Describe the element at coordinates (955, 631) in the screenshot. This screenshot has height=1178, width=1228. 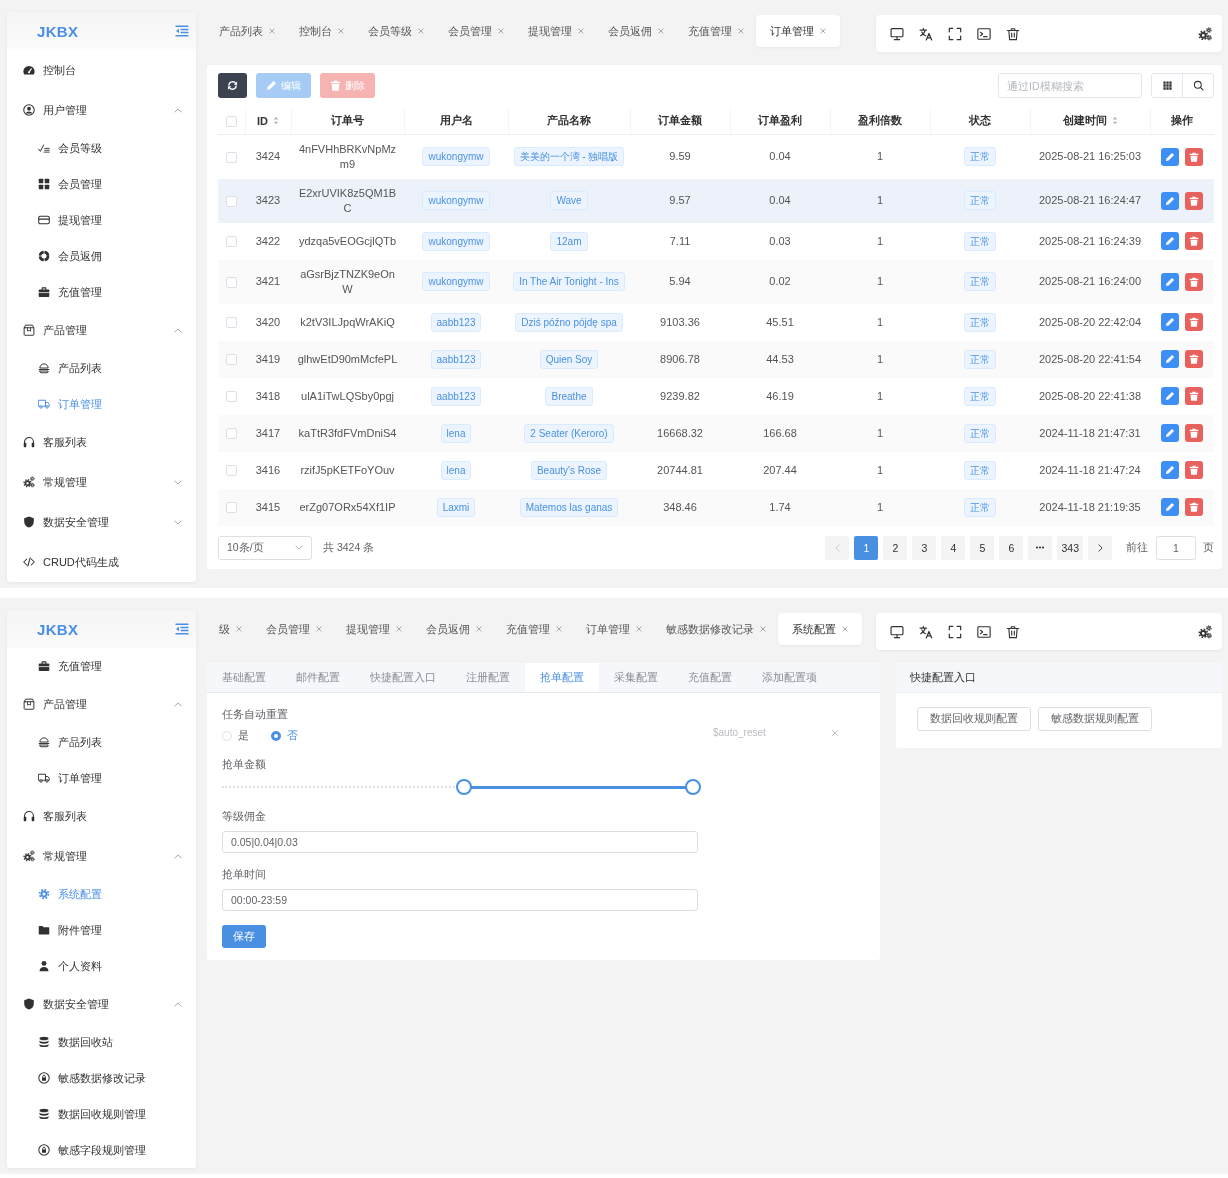
I see `fullscreen-icon` at that location.